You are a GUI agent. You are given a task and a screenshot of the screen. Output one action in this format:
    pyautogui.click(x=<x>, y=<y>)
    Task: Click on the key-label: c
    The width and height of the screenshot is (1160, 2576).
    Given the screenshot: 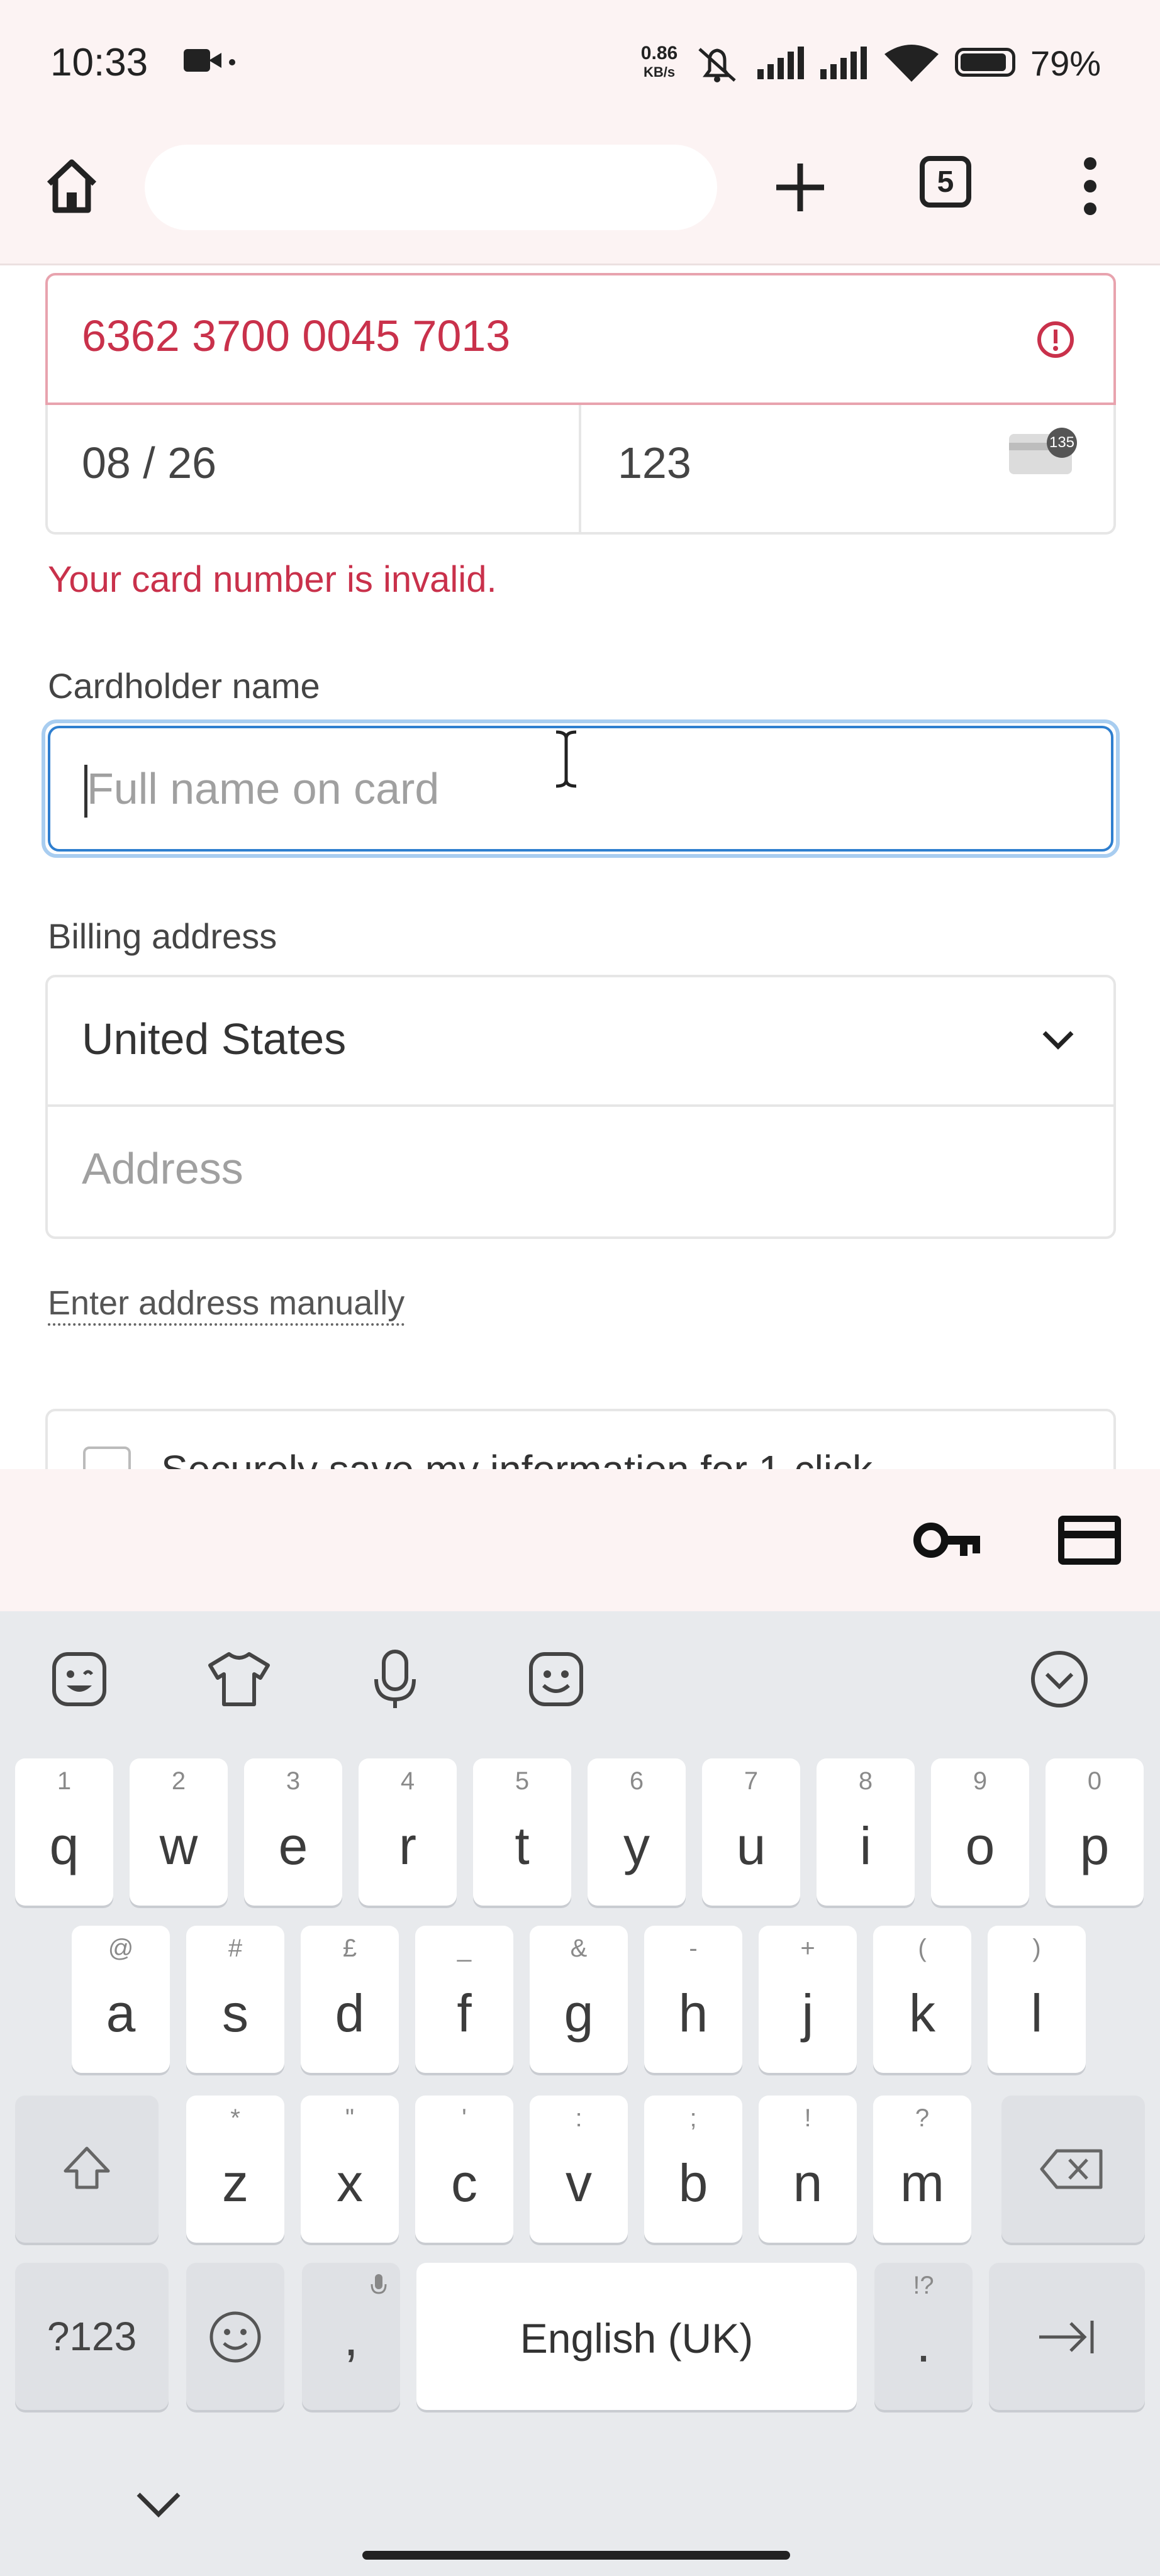 What is the action you would take?
    pyautogui.click(x=464, y=2182)
    